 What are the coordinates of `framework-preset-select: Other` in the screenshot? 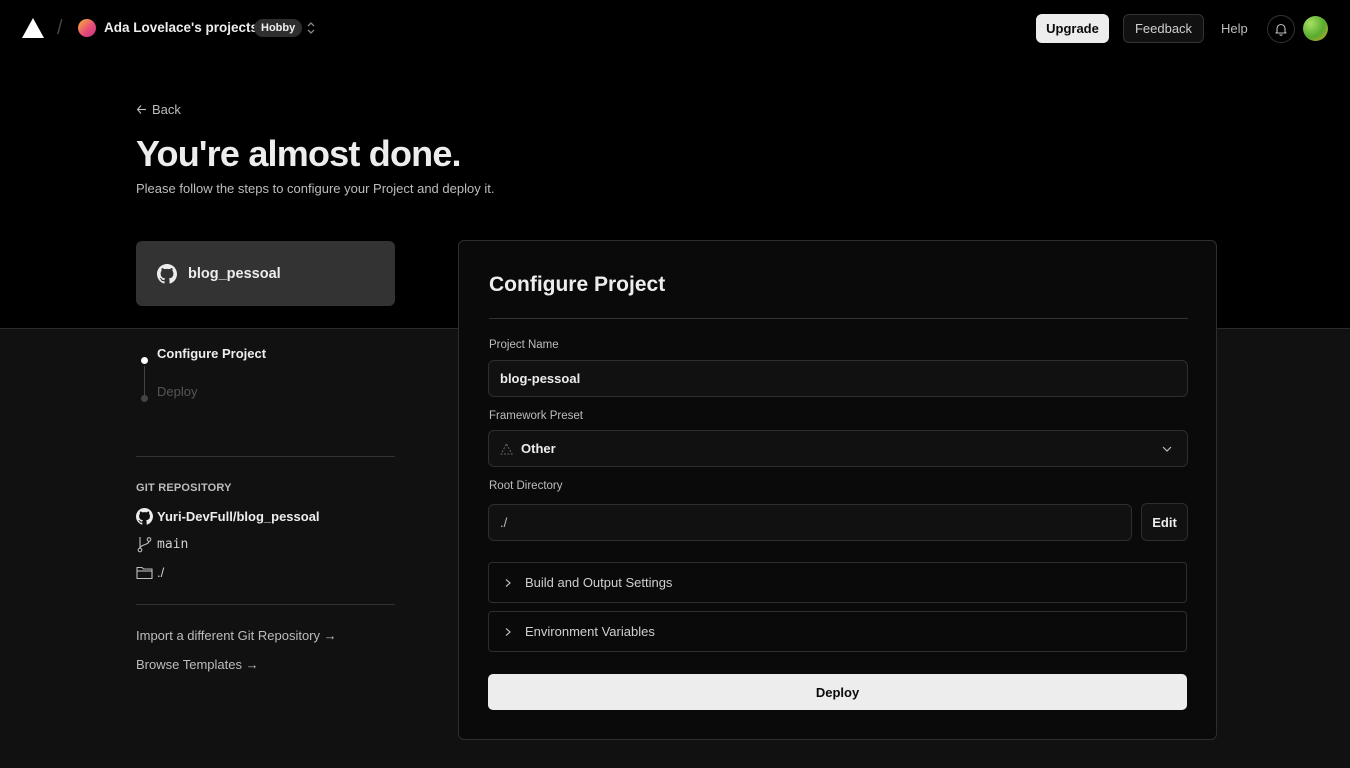 It's located at (838, 448).